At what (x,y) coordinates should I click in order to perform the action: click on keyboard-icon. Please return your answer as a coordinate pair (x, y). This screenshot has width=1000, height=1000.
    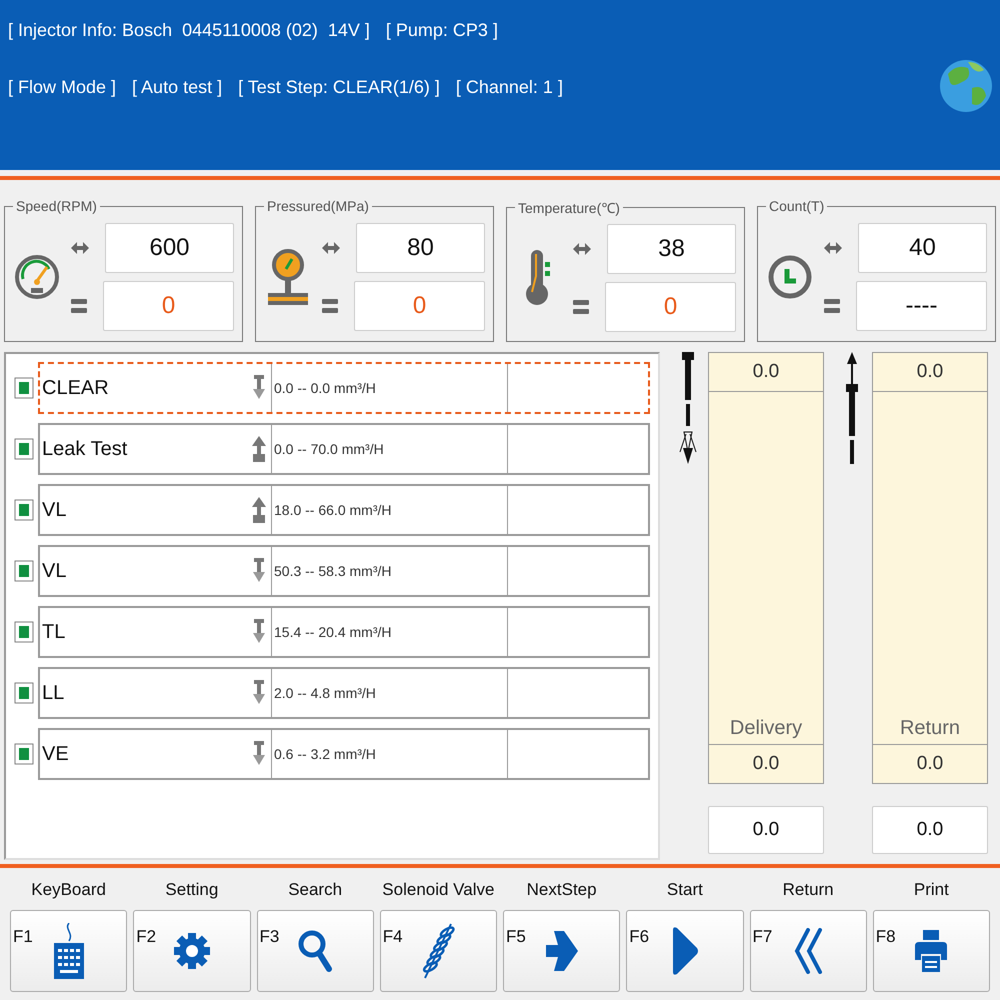
    Looking at the image, I should click on (69, 951).